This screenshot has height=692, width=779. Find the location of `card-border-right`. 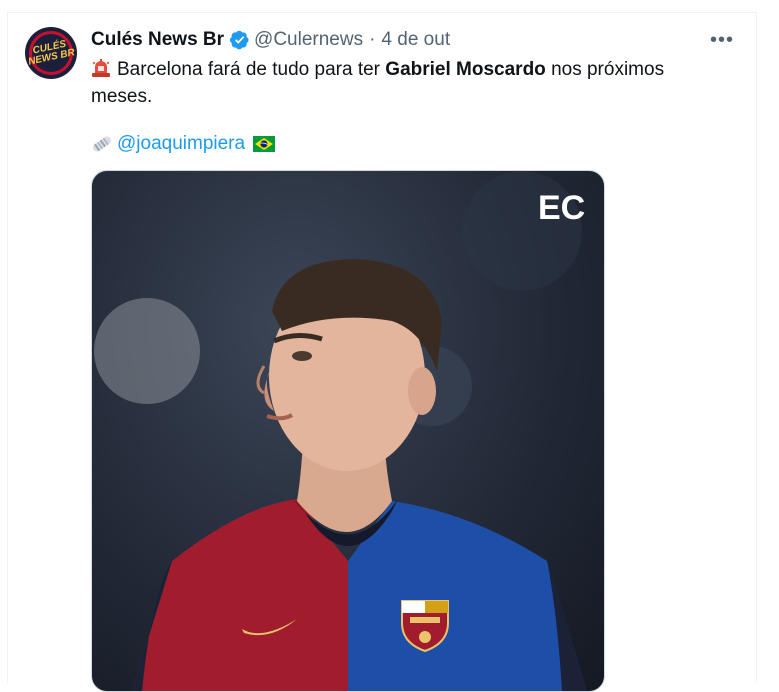

card-border-right is located at coordinates (756, 347).